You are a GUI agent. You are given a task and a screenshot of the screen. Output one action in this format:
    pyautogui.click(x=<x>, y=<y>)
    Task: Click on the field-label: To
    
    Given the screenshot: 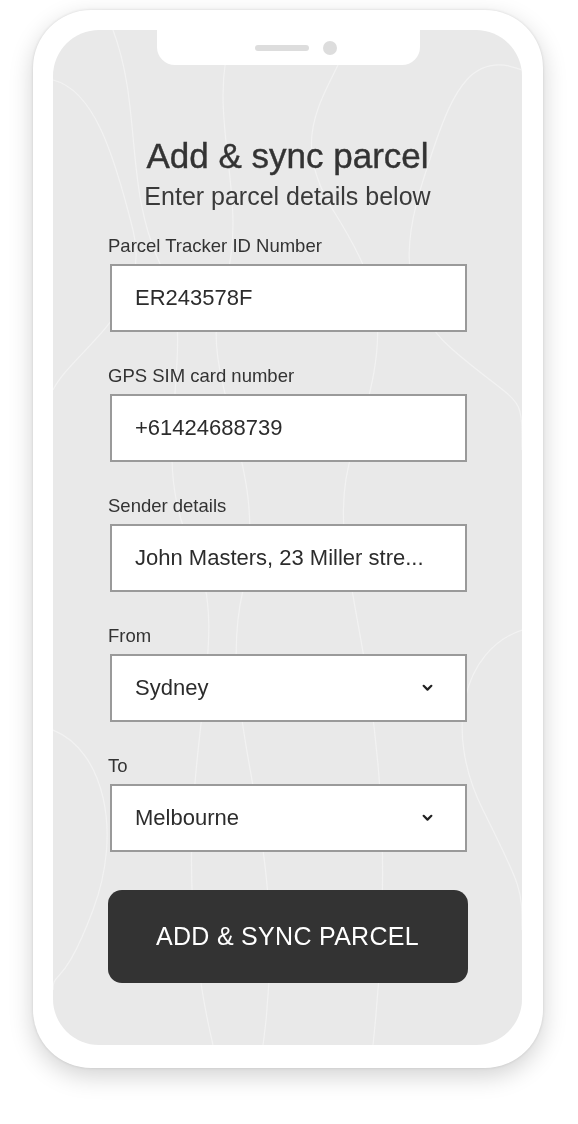 What is the action you would take?
    pyautogui.click(x=118, y=766)
    